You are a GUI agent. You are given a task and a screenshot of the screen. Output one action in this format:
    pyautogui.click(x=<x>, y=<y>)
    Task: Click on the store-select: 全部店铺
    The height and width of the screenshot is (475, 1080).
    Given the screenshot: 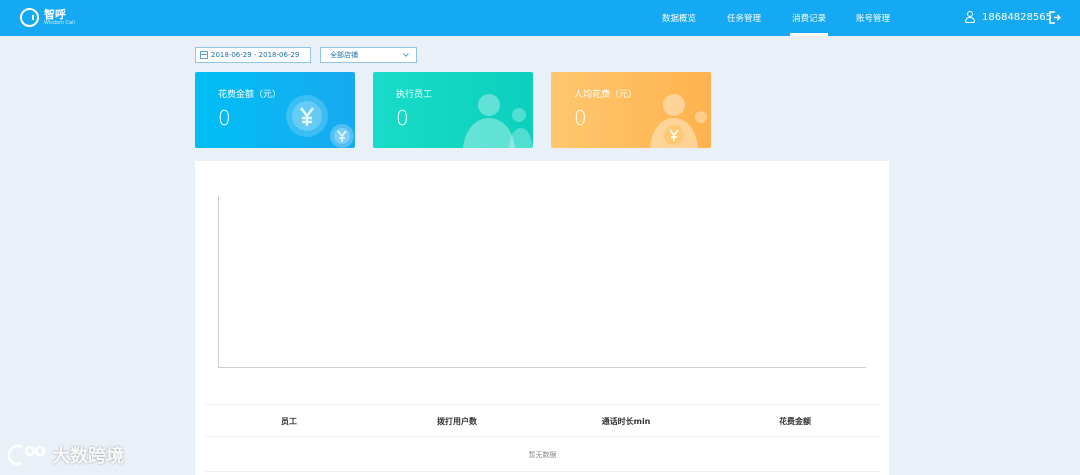 What is the action you would take?
    pyautogui.click(x=368, y=55)
    